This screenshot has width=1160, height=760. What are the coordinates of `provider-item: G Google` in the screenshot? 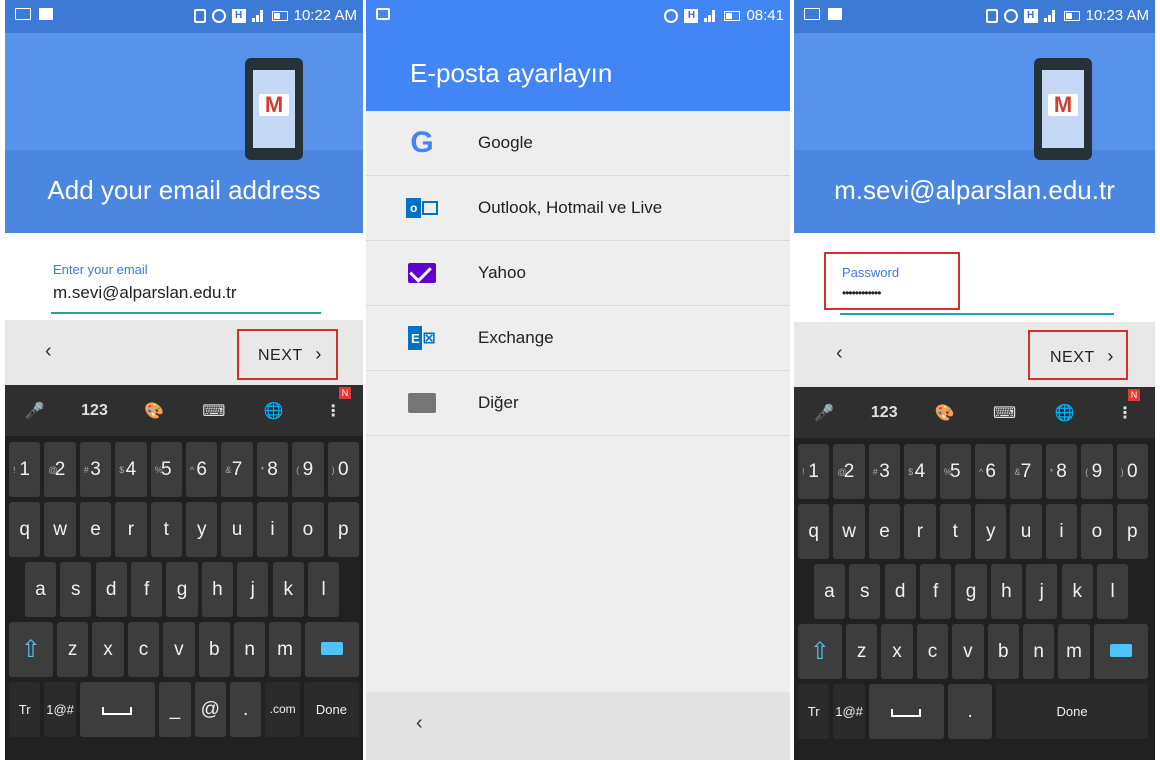 It's located at (578, 143).